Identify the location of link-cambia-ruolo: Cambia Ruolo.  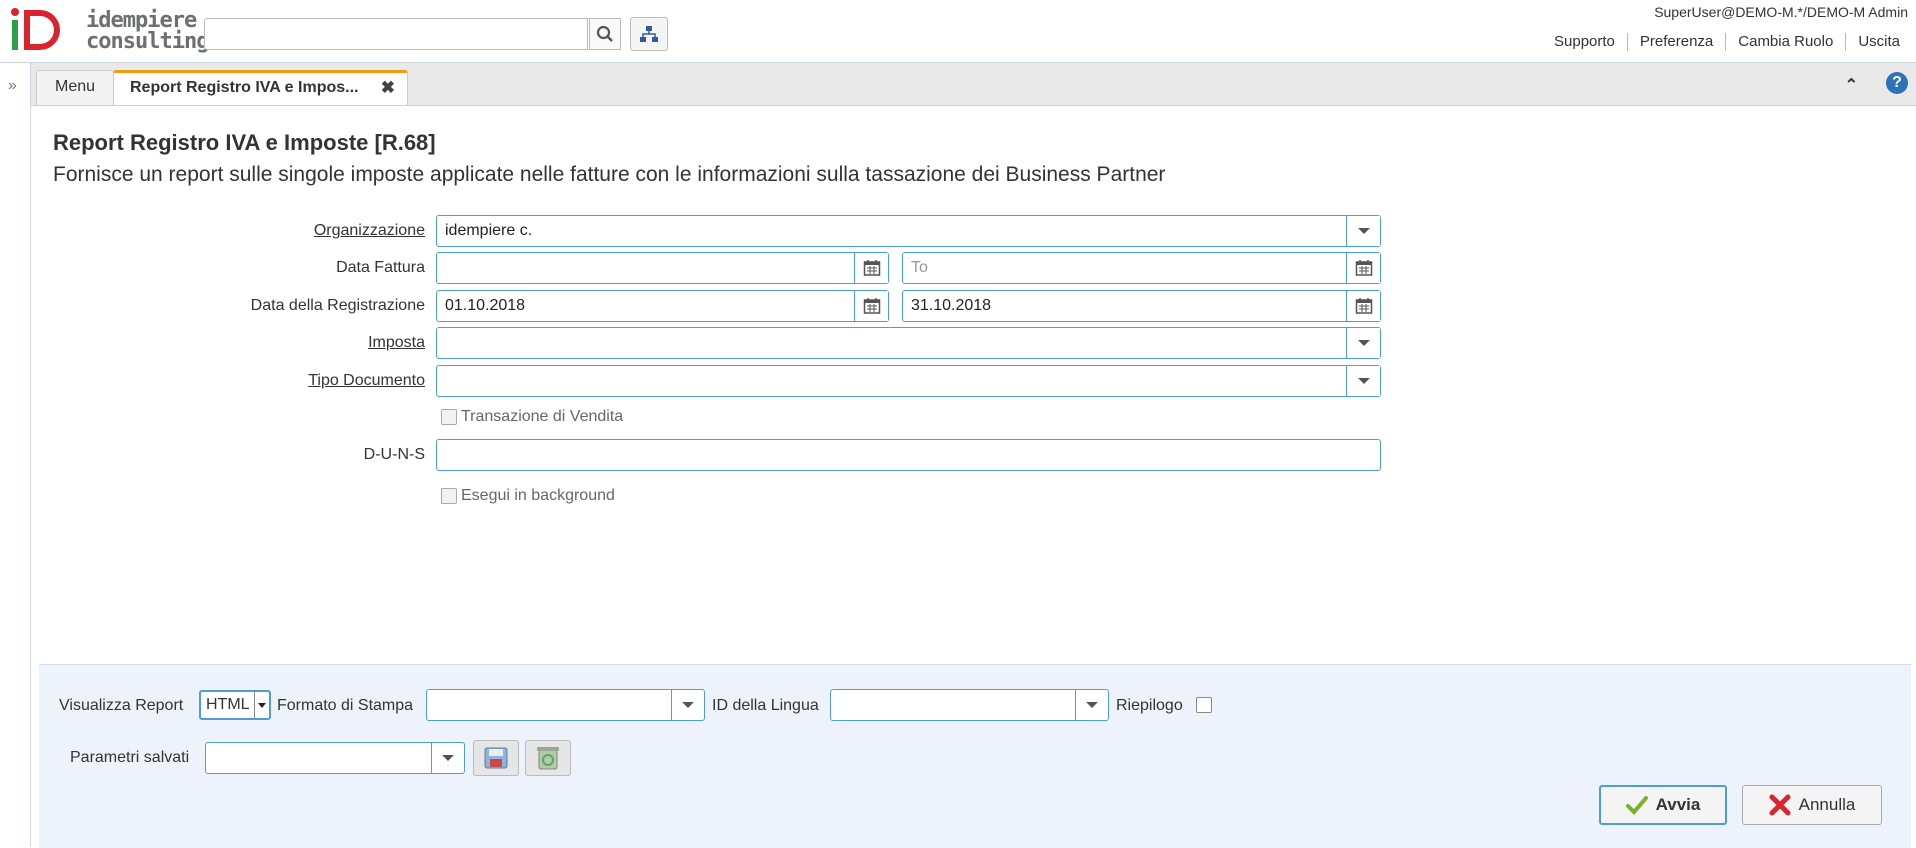
(1785, 42).